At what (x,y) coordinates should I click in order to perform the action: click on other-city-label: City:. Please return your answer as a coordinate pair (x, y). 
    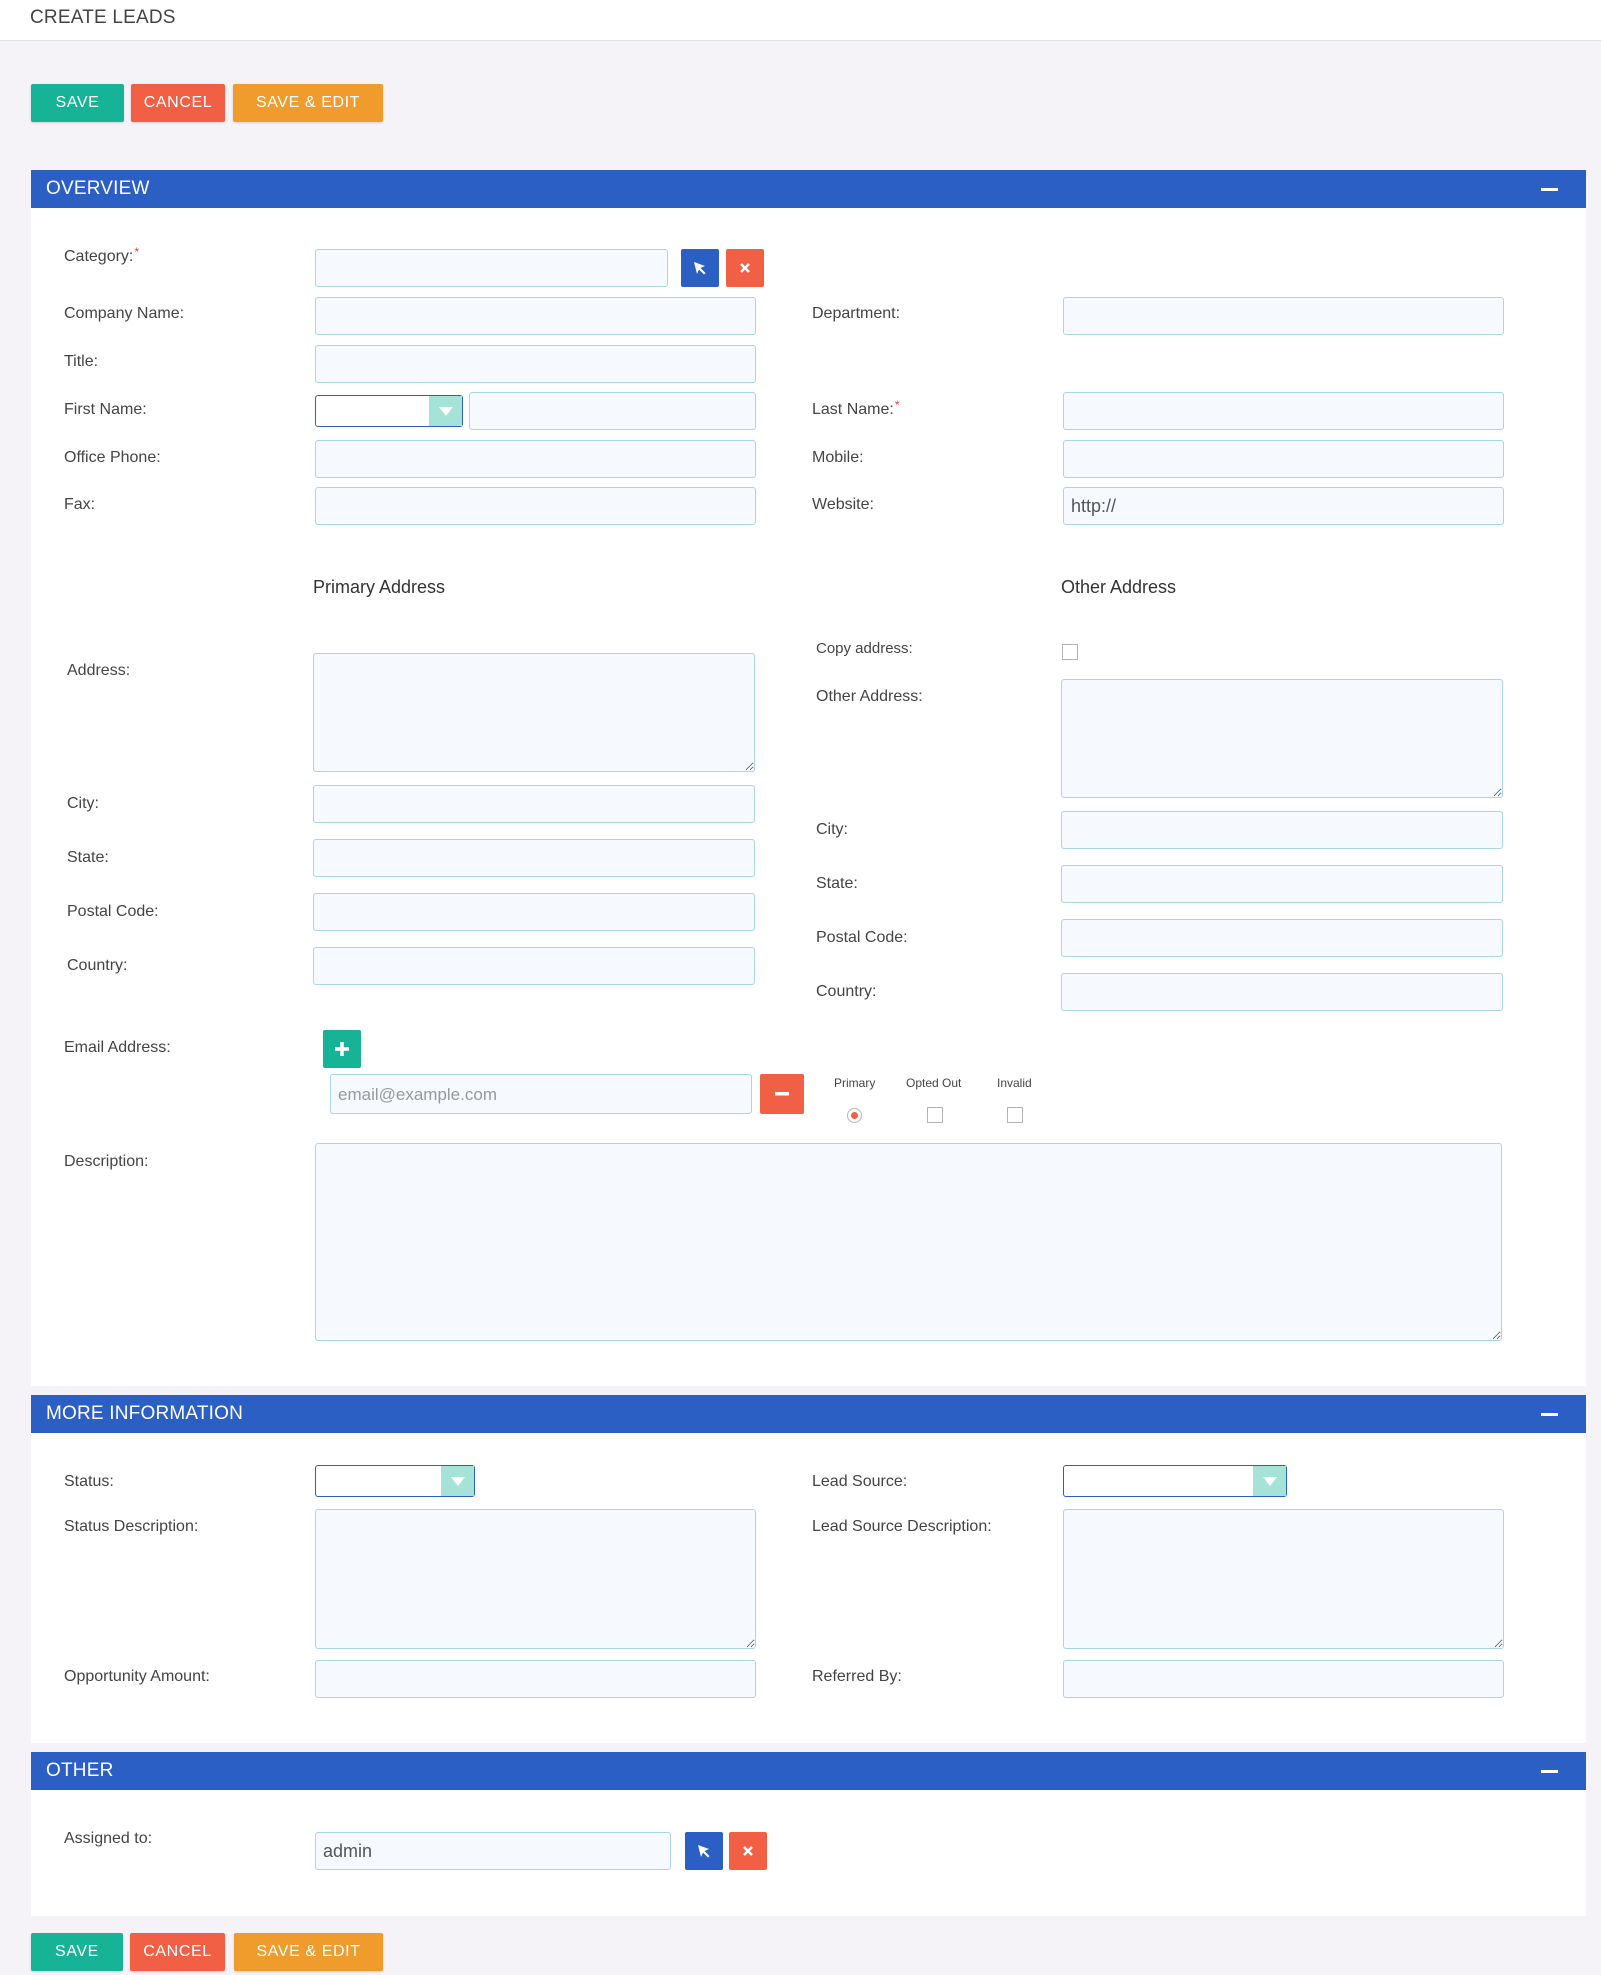
    Looking at the image, I should click on (832, 829).